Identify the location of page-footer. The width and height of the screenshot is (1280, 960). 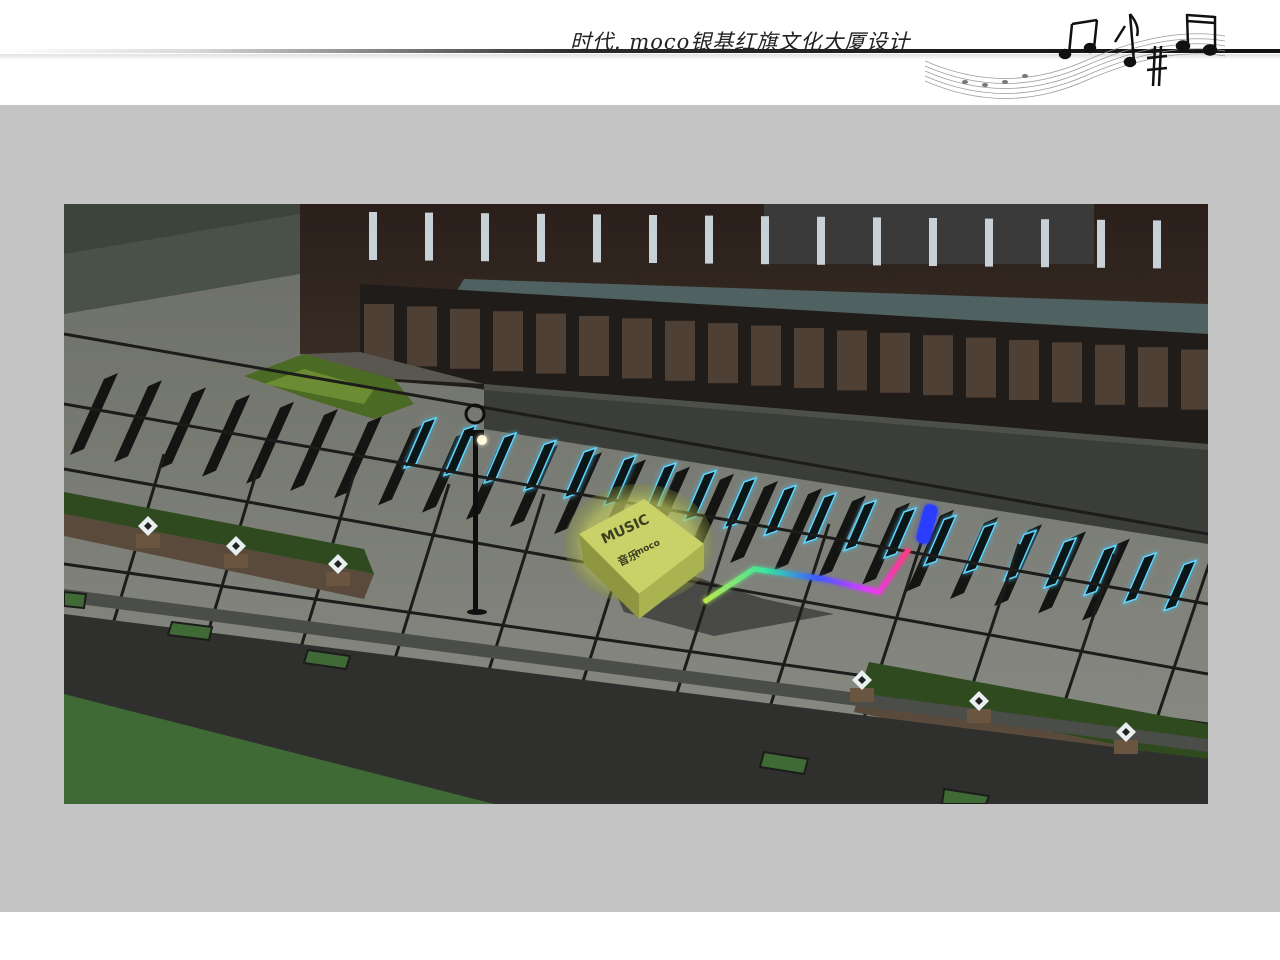
(640, 936).